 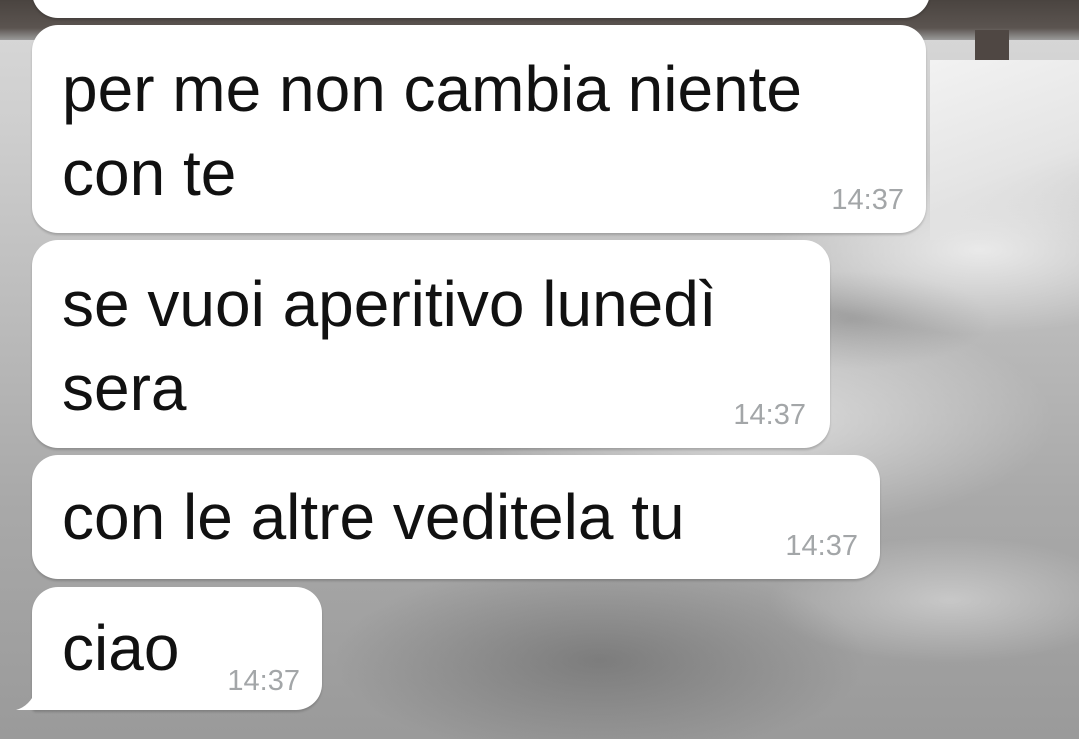 I want to click on message-bubble, so click(x=481, y=9).